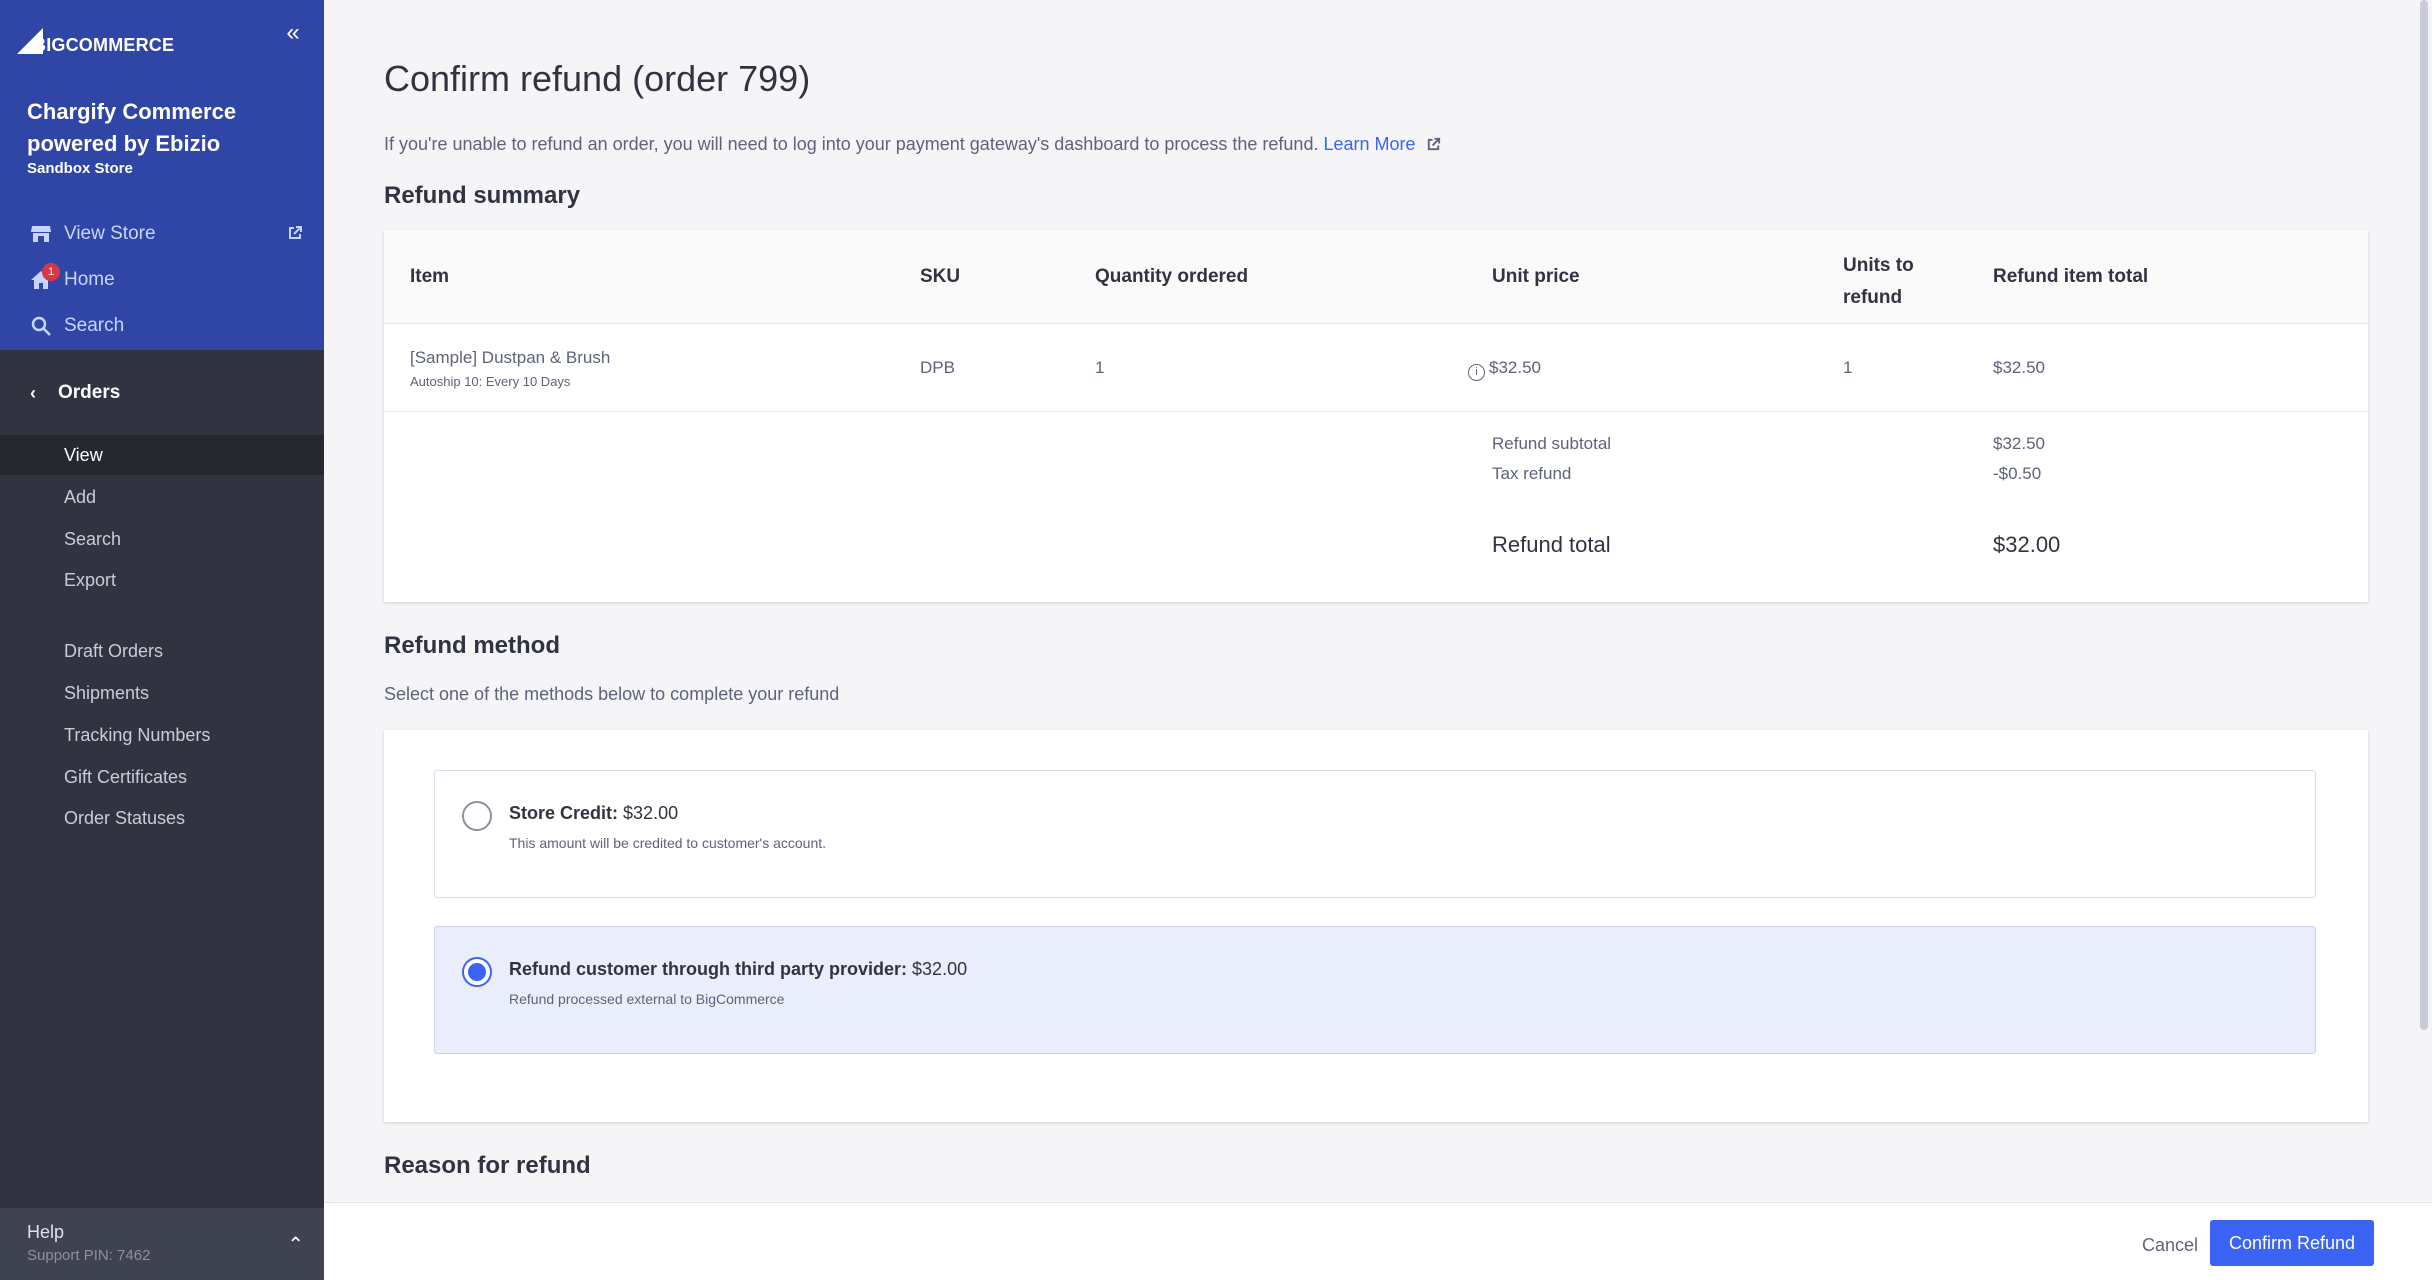 The image size is (2432, 1280). What do you see at coordinates (110, 233) in the screenshot?
I see `view-store-label: View Store` at bounding box center [110, 233].